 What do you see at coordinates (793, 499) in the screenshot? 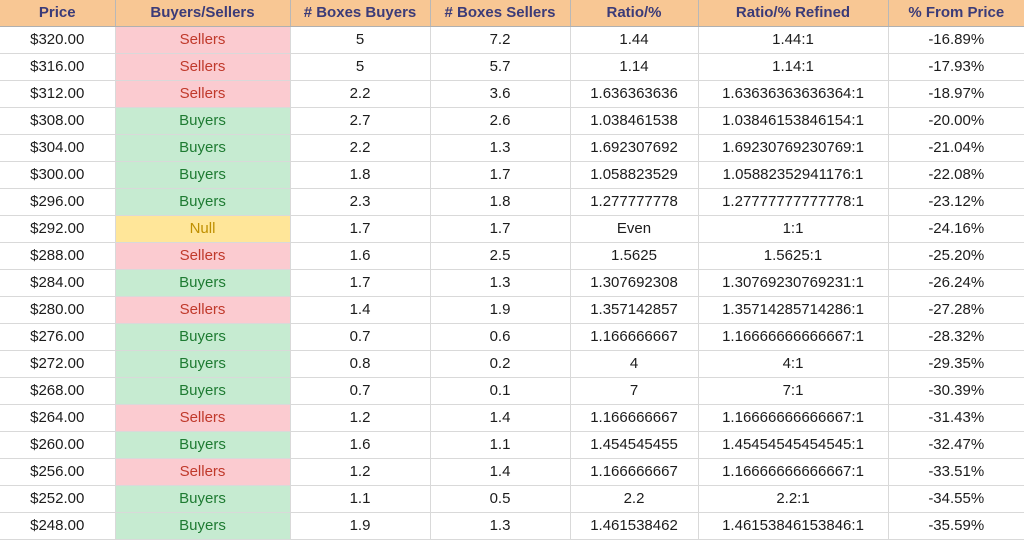
I see `cell-ratio_ref: 2.2:1` at bounding box center [793, 499].